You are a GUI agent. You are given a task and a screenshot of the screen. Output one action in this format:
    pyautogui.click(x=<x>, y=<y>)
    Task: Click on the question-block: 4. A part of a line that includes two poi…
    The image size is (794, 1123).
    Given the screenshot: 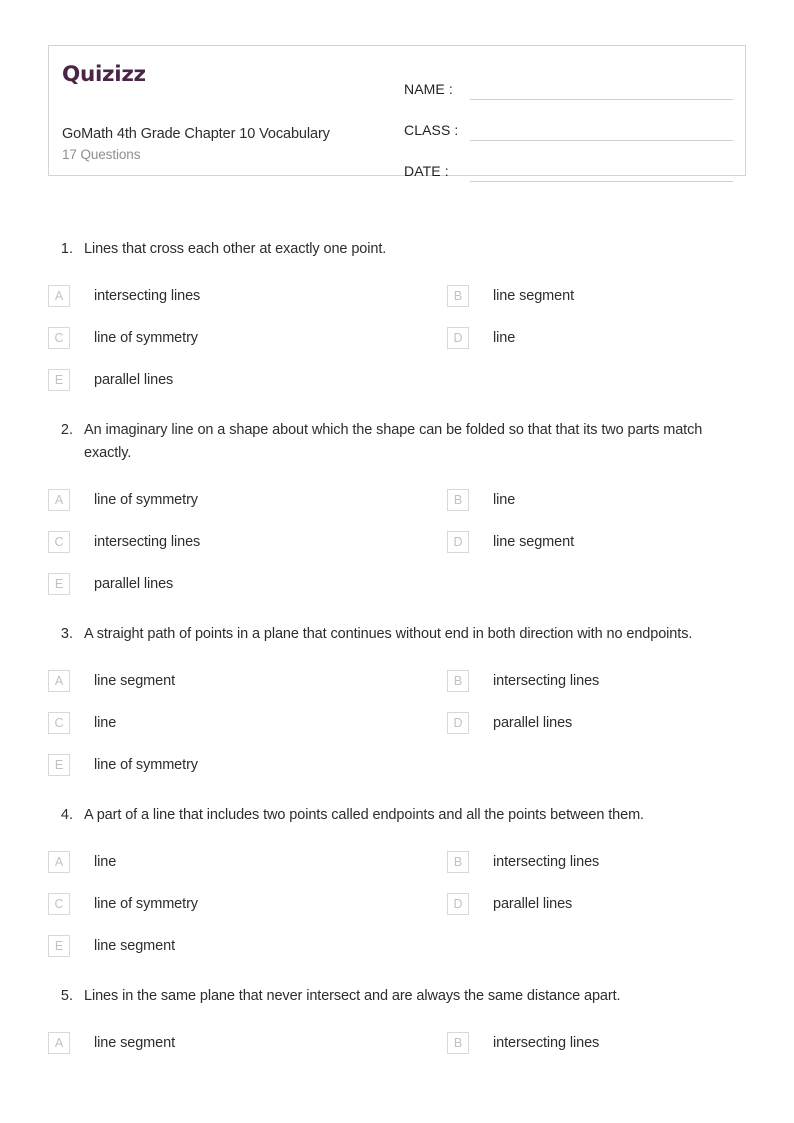 What is the action you would take?
    pyautogui.click(x=398, y=885)
    